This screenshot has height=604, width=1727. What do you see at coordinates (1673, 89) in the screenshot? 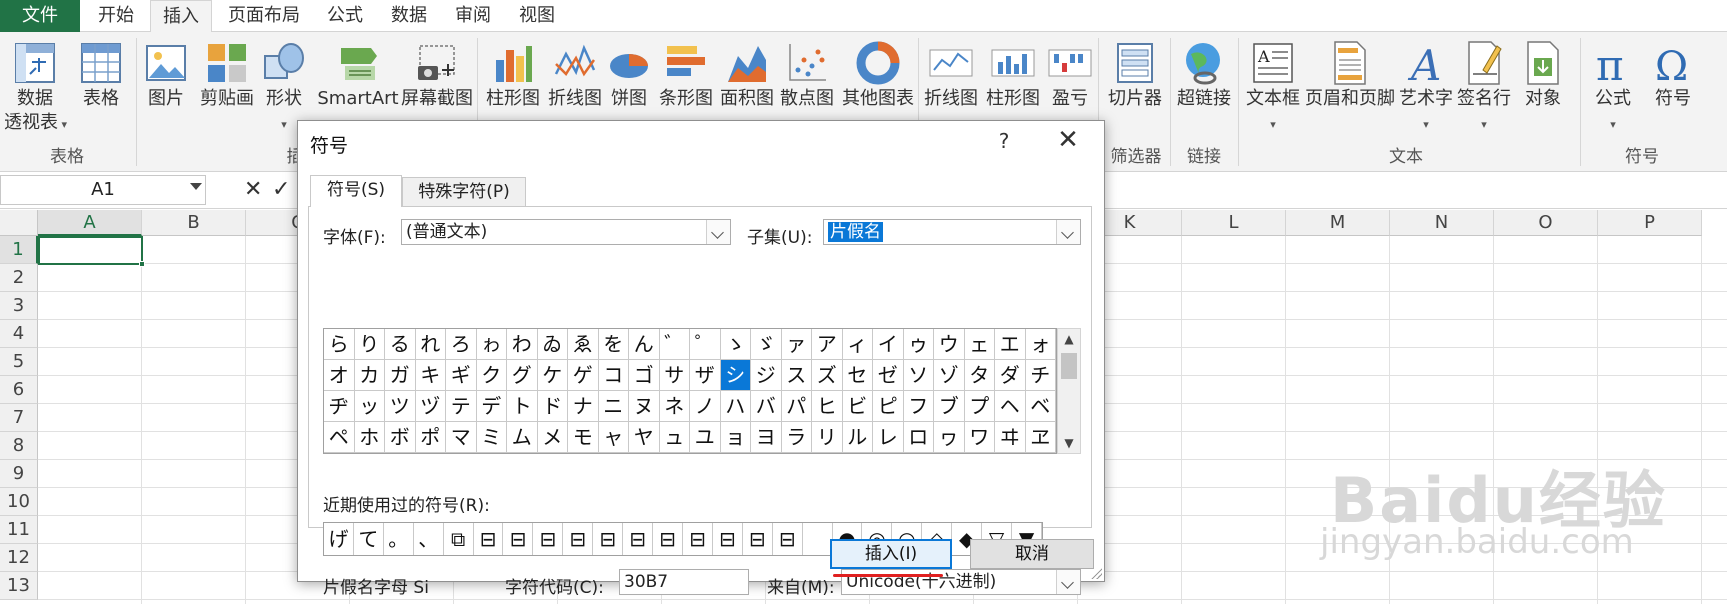
I see `symbol-button: Ω 符号` at bounding box center [1673, 89].